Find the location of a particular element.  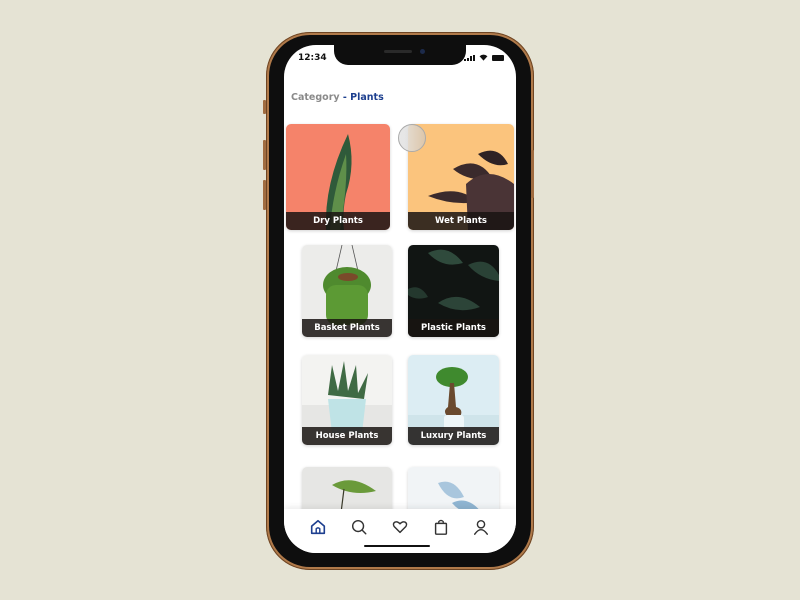

battery-icon is located at coordinates (498, 58).